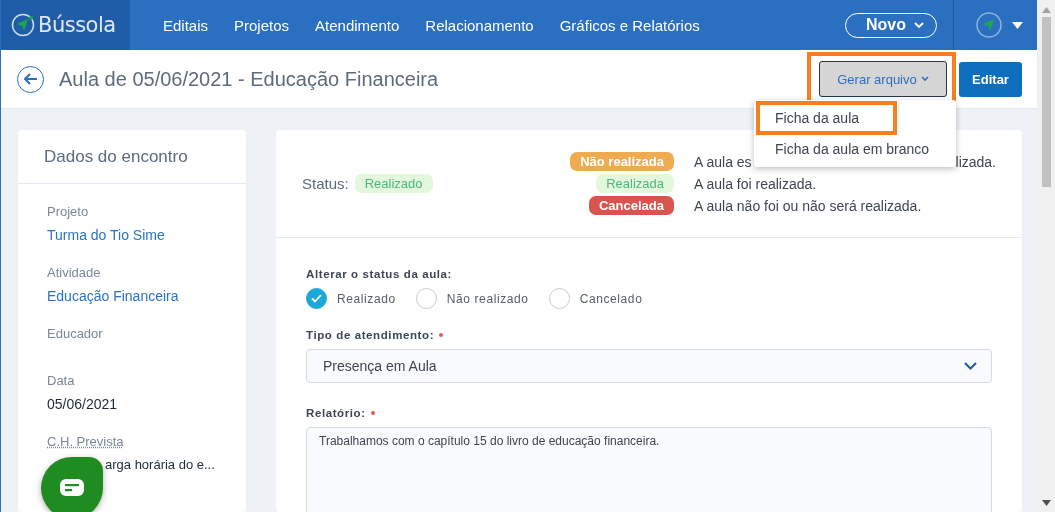 The width and height of the screenshot is (1055, 512). I want to click on nav-link: Gráficos e Relatórios, so click(629, 25).